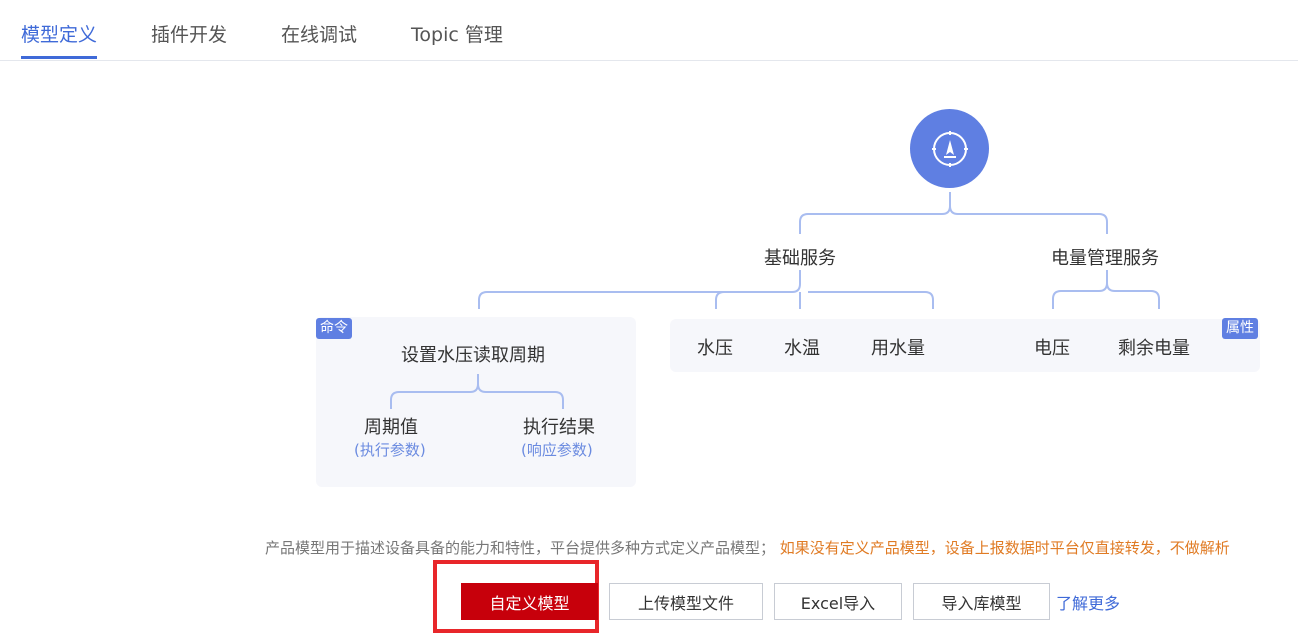 The height and width of the screenshot is (641, 1298). Describe the element at coordinates (686, 601) in the screenshot. I see `upload-model-file-button: 上传模型文件` at that location.